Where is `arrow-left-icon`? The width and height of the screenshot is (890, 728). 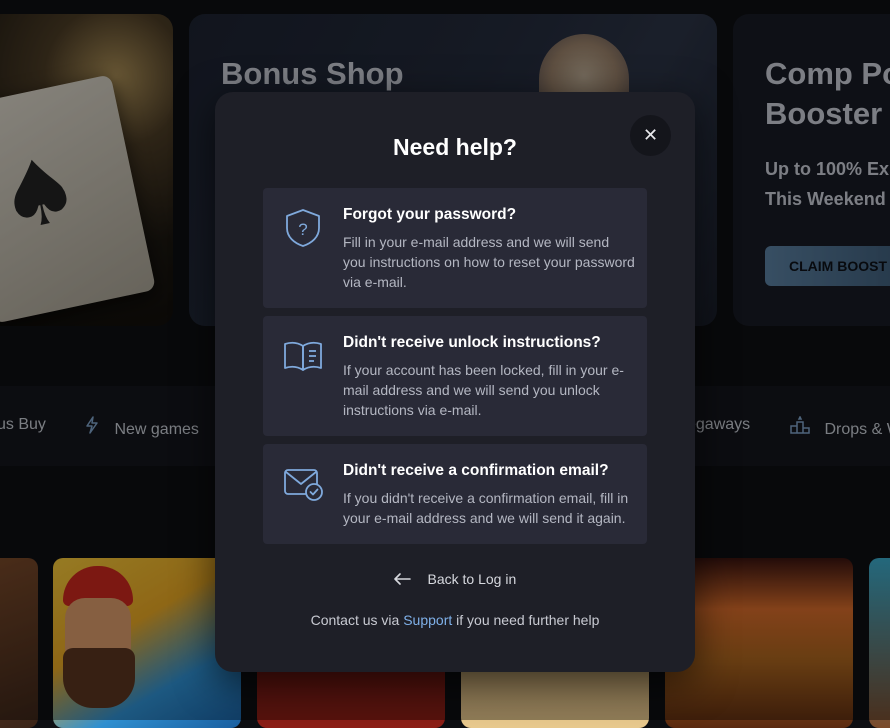
arrow-left-icon is located at coordinates (404, 579).